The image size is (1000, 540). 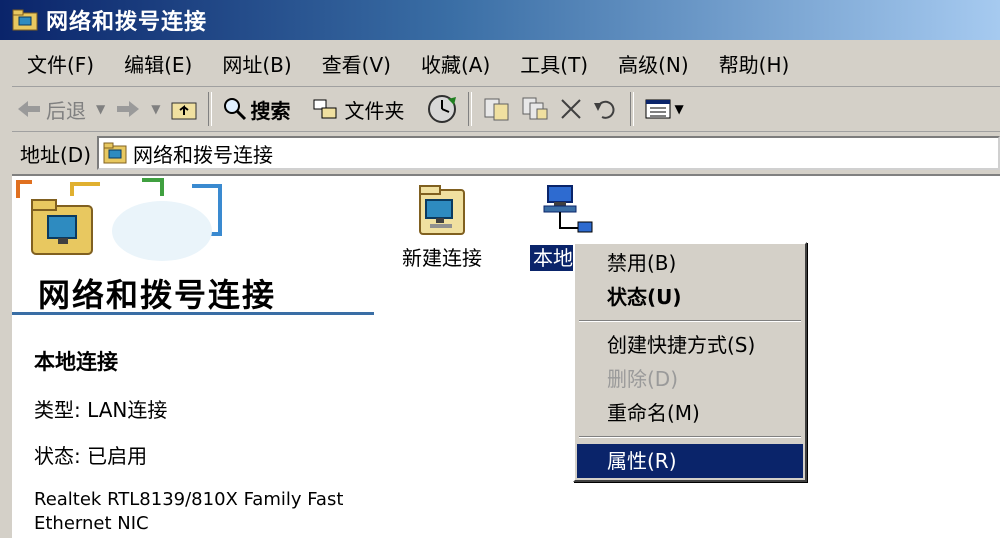 What do you see at coordinates (76, 362) in the screenshot?
I see `selected-item-name: 本地连接` at bounding box center [76, 362].